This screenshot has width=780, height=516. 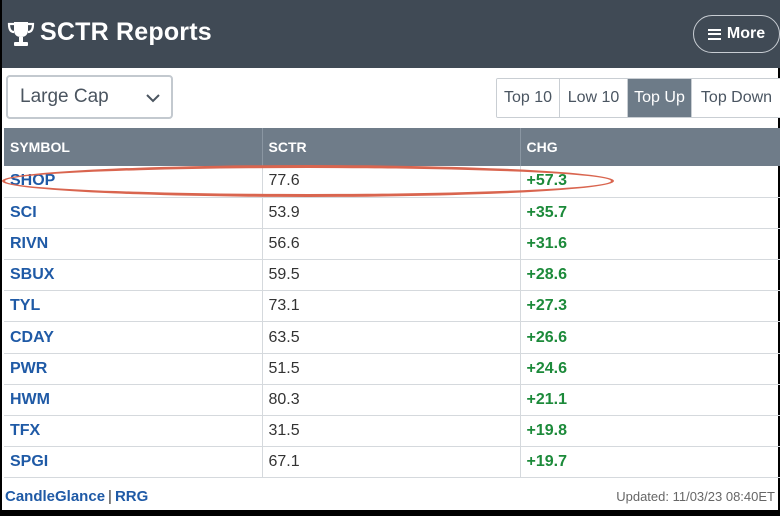 I want to click on page-title: SCTR Reports, so click(x=126, y=32).